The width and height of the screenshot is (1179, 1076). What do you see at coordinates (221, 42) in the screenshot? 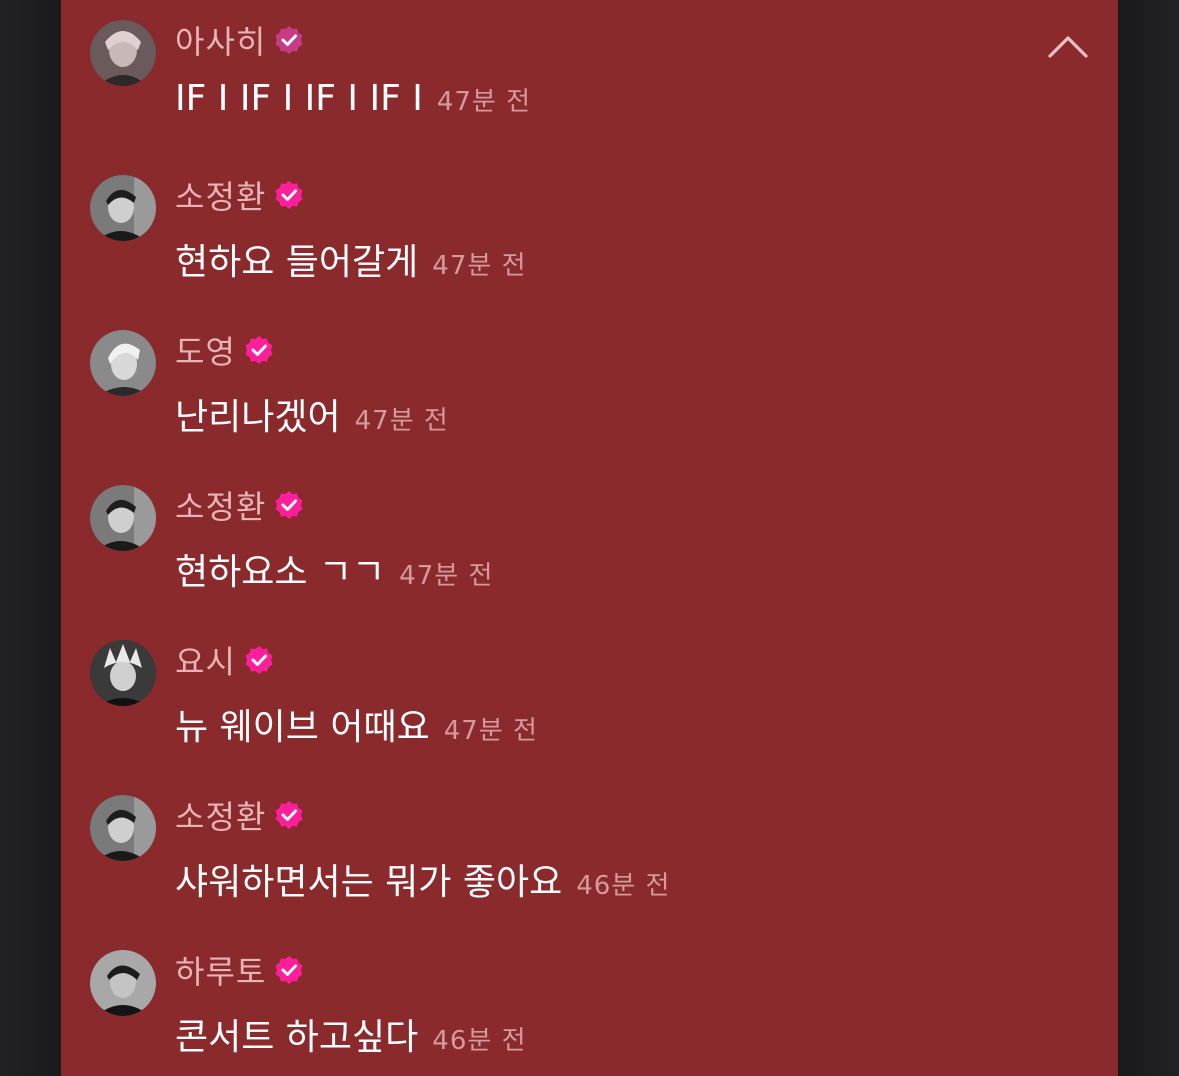
I see `sender-name: 아사히` at bounding box center [221, 42].